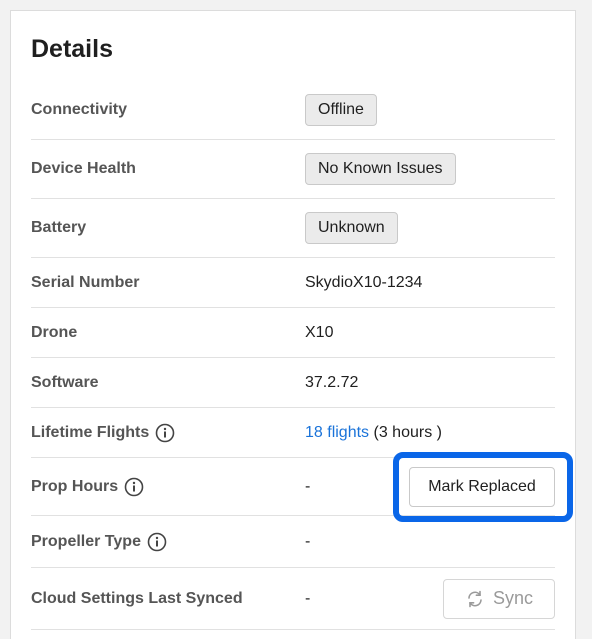 The height and width of the screenshot is (639, 592). Describe the element at coordinates (72, 49) in the screenshot. I see `panel-title: Details` at that location.